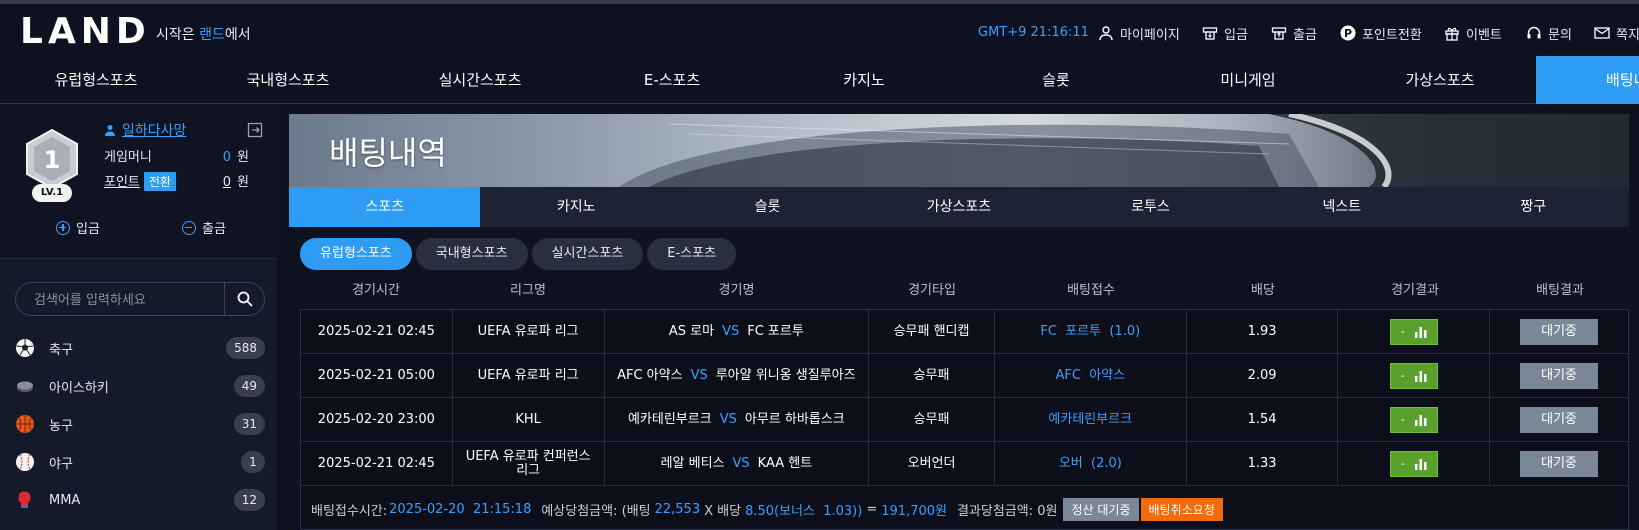 This screenshot has width=1639, height=530. Describe the element at coordinates (529, 420) in the screenshot. I see `row-league: KHL` at that location.